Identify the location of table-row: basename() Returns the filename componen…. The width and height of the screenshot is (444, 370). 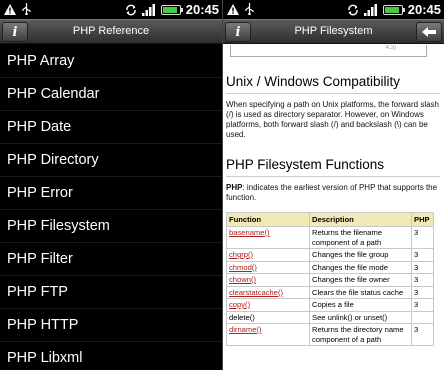
(330, 237).